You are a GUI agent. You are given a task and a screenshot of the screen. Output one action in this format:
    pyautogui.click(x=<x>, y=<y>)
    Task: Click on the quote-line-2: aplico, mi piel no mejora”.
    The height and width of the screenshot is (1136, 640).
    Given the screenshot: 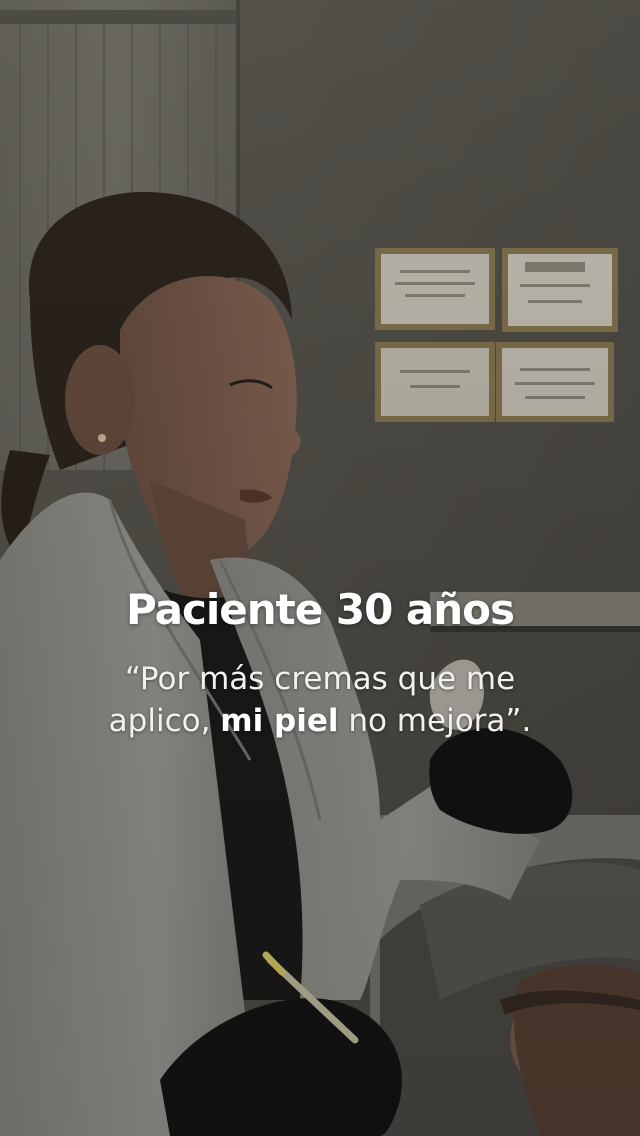 What is the action you would take?
    pyautogui.click(x=320, y=721)
    